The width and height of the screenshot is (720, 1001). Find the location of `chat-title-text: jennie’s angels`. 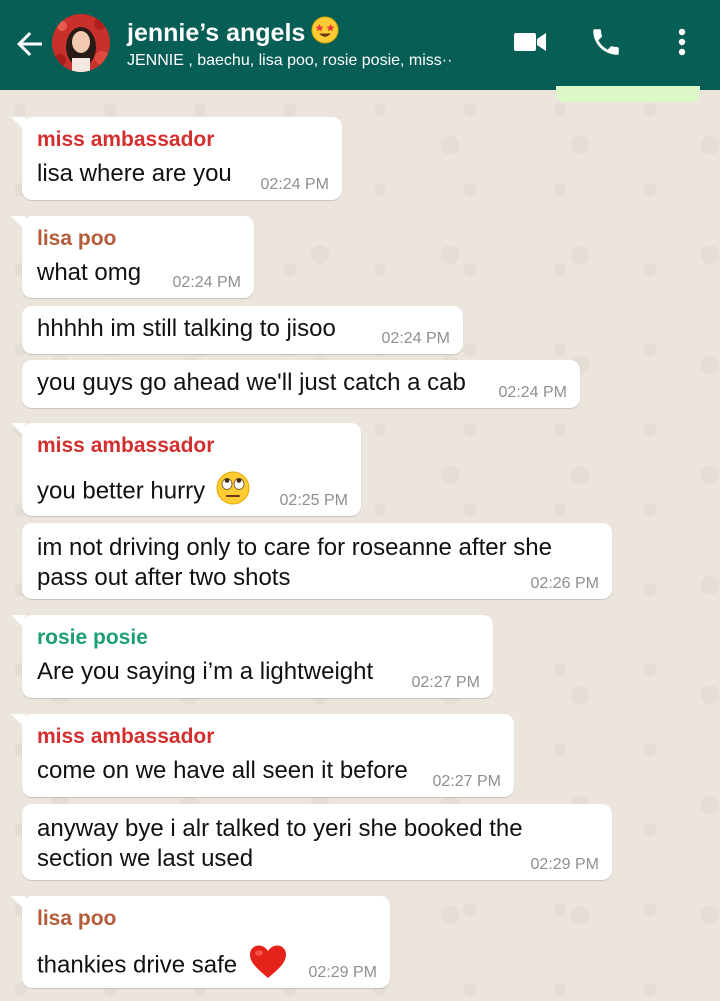

chat-title-text: jennie’s angels is located at coordinates (216, 33).